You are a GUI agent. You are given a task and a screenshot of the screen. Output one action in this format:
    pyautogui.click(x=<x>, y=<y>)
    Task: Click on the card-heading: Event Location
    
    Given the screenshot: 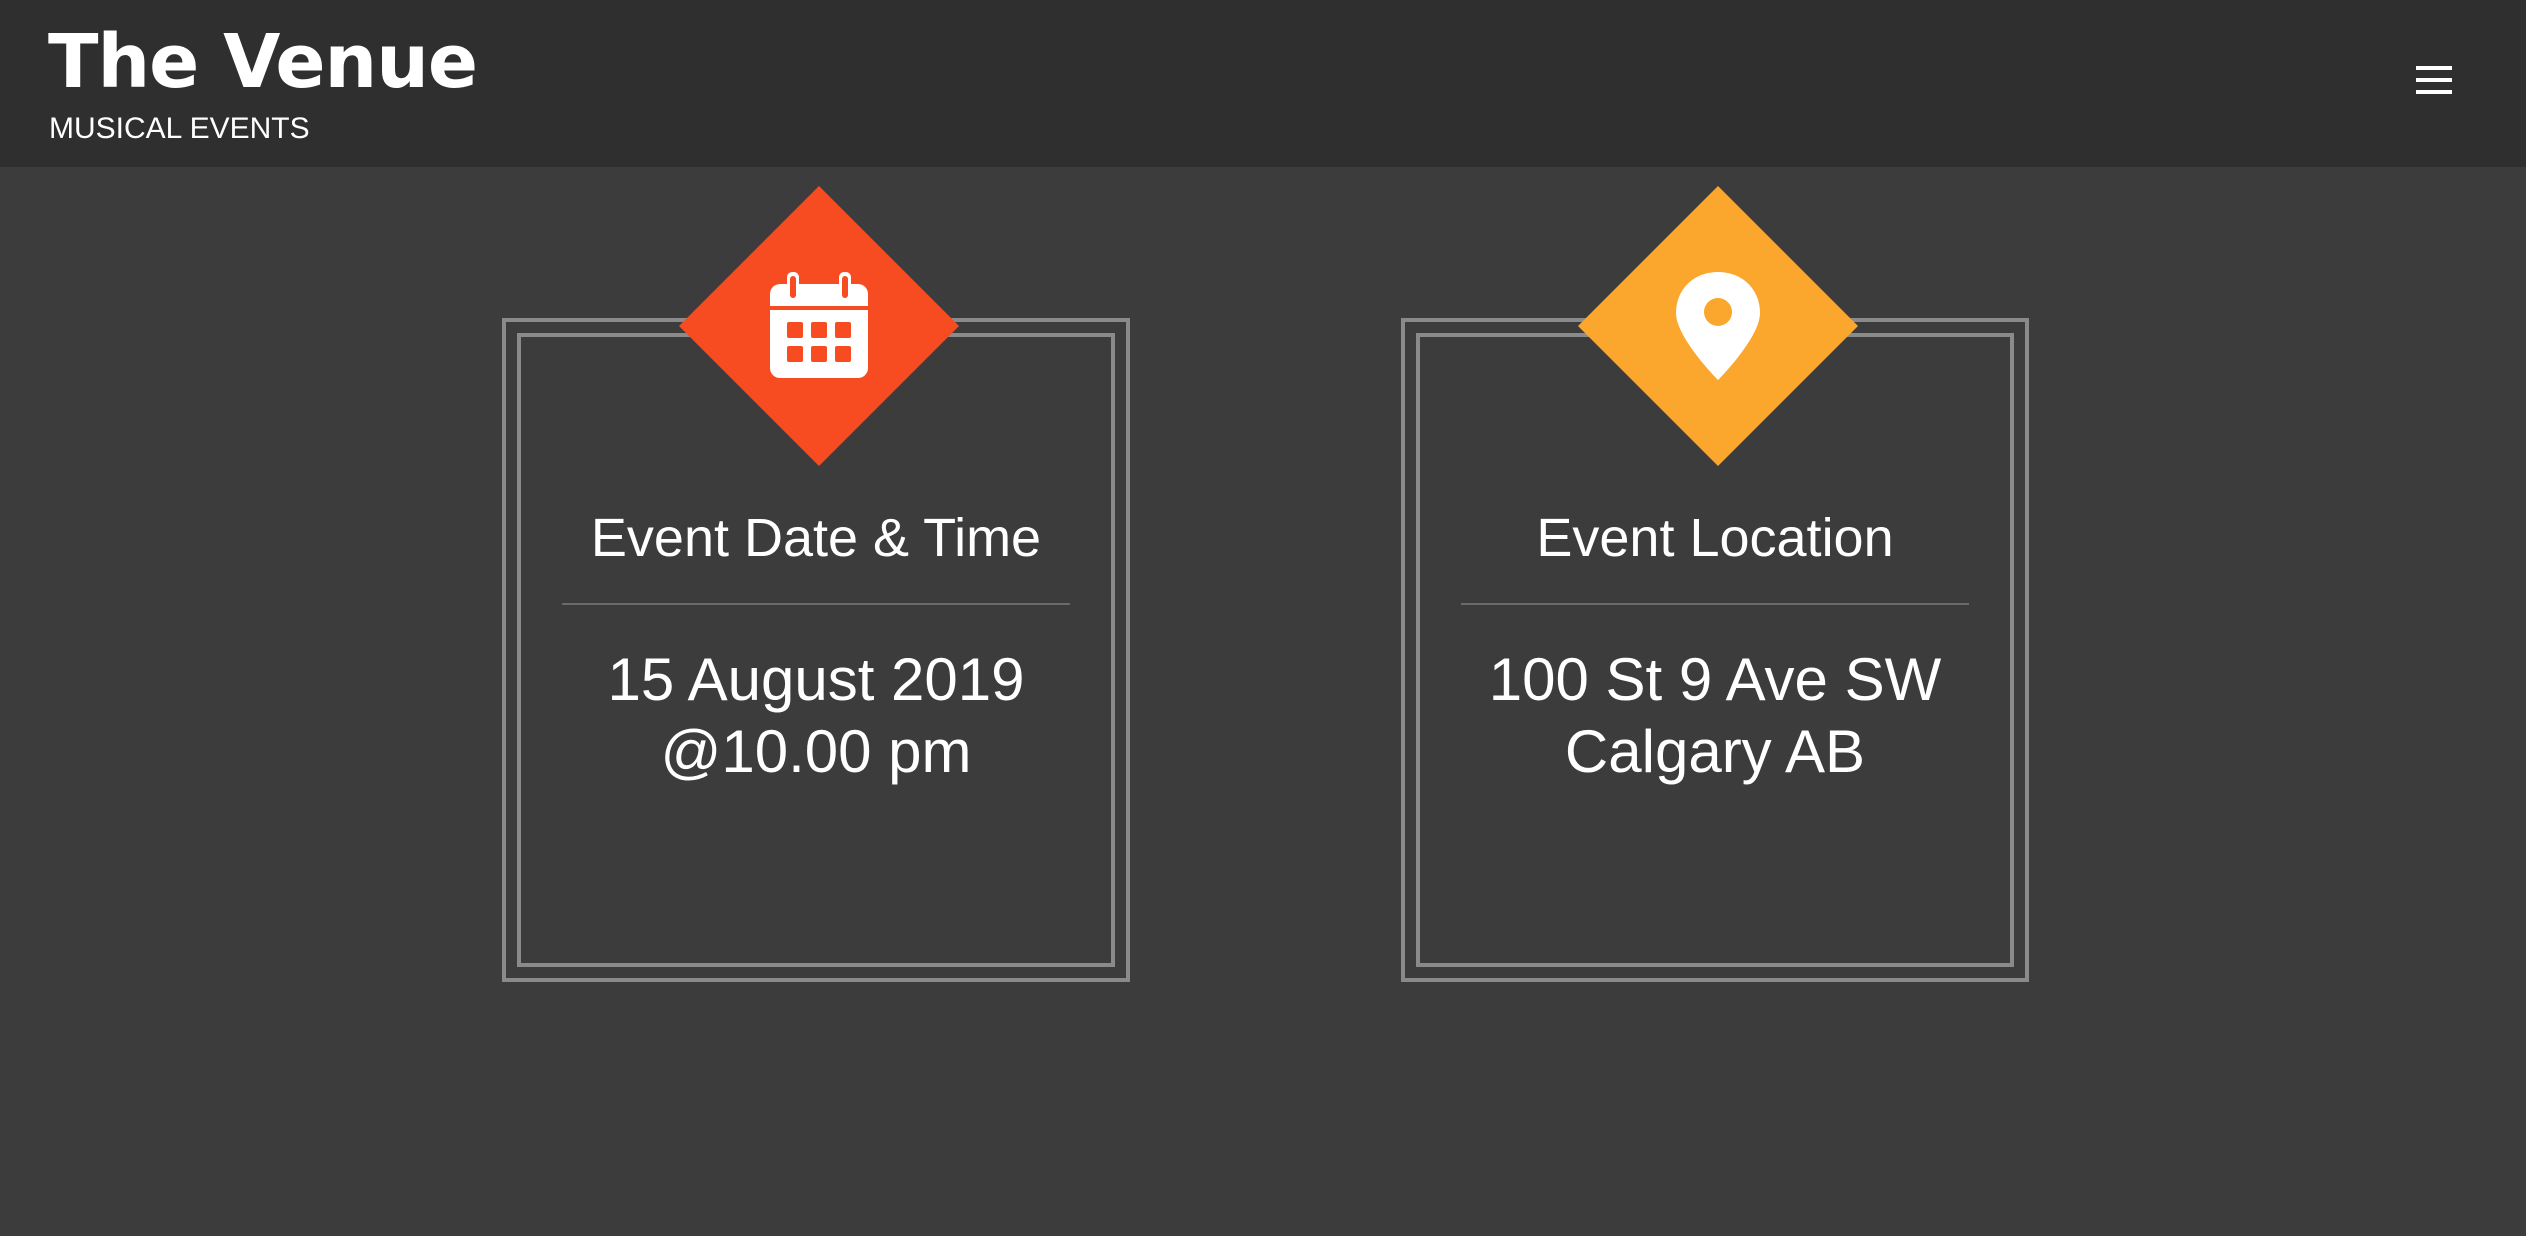 What is the action you would take?
    pyautogui.click(x=1715, y=538)
    